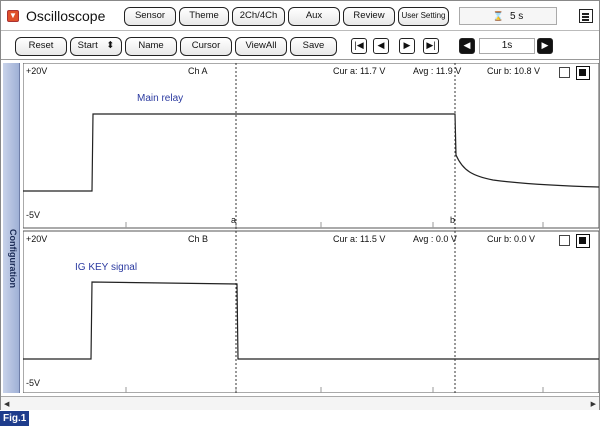 The height and width of the screenshot is (427, 600). Describe the element at coordinates (583, 73) in the screenshot. I see `ch-a-toggle-icon` at that location.